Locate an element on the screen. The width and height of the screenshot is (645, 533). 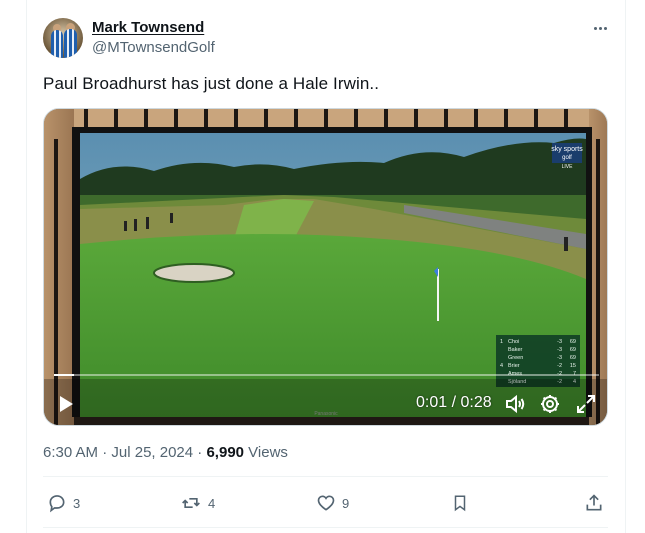
bookmark-icon is located at coordinates (460, 503).